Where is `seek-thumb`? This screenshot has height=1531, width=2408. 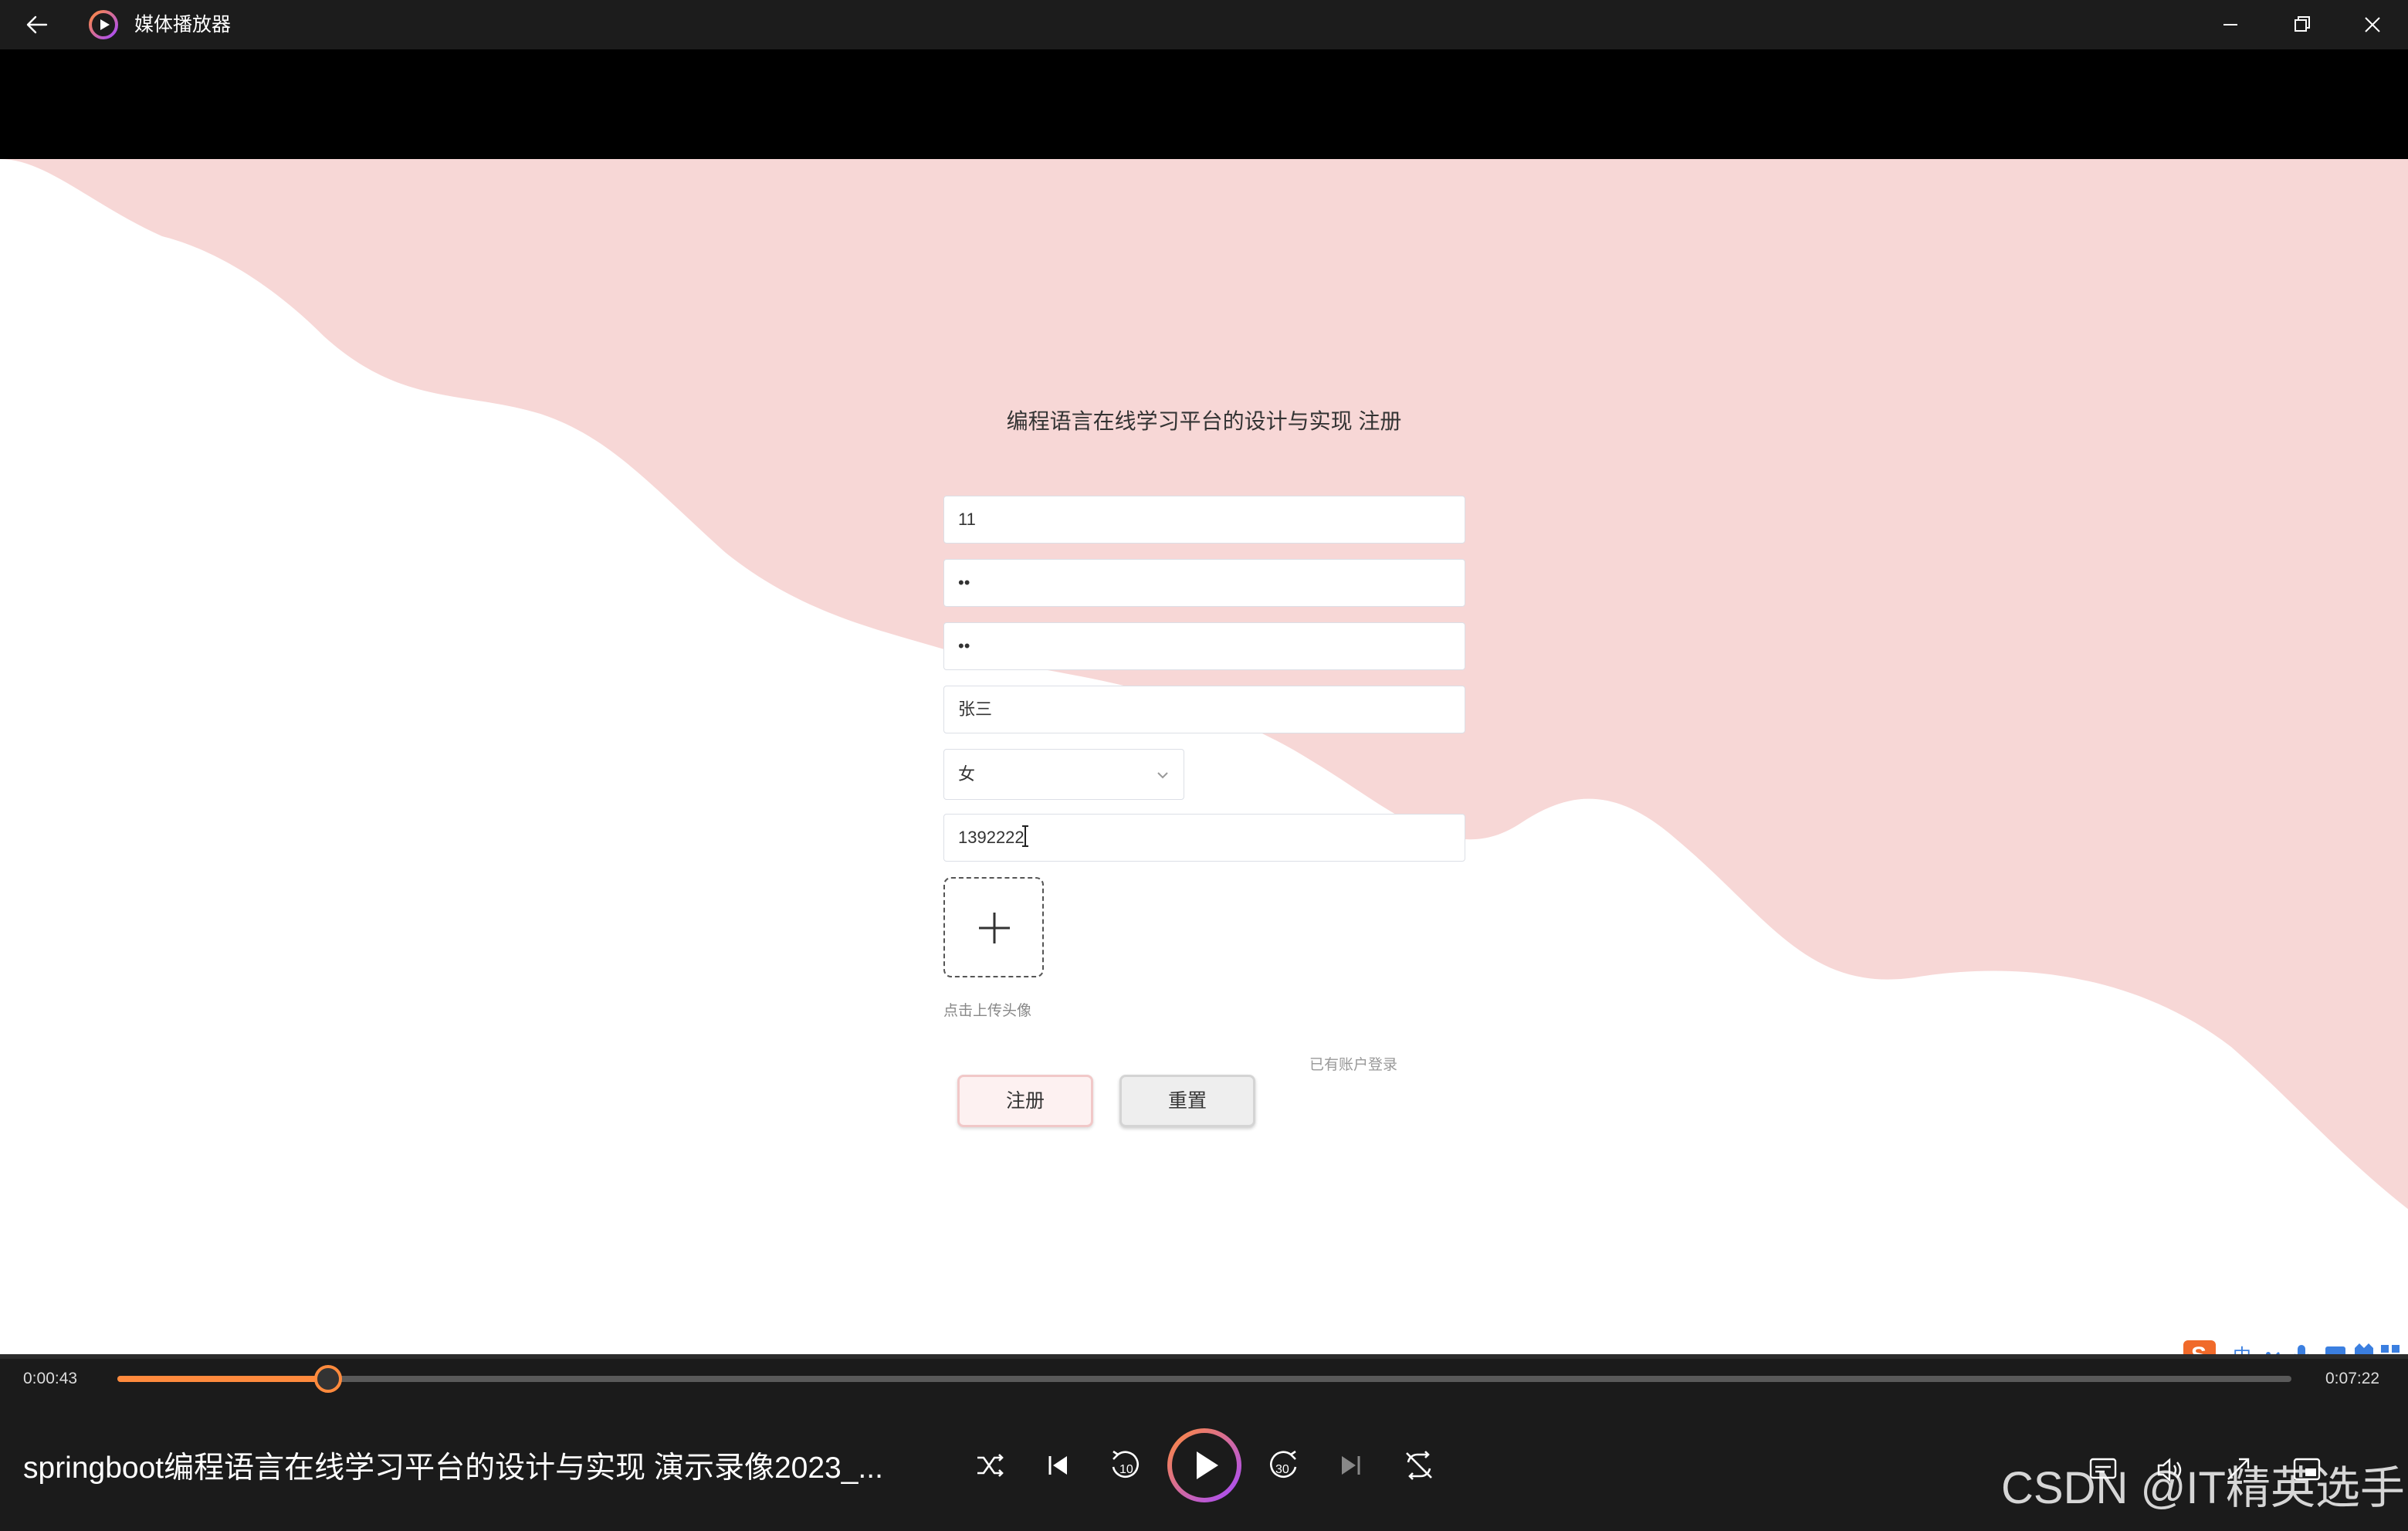
seek-thumb is located at coordinates (328, 1379).